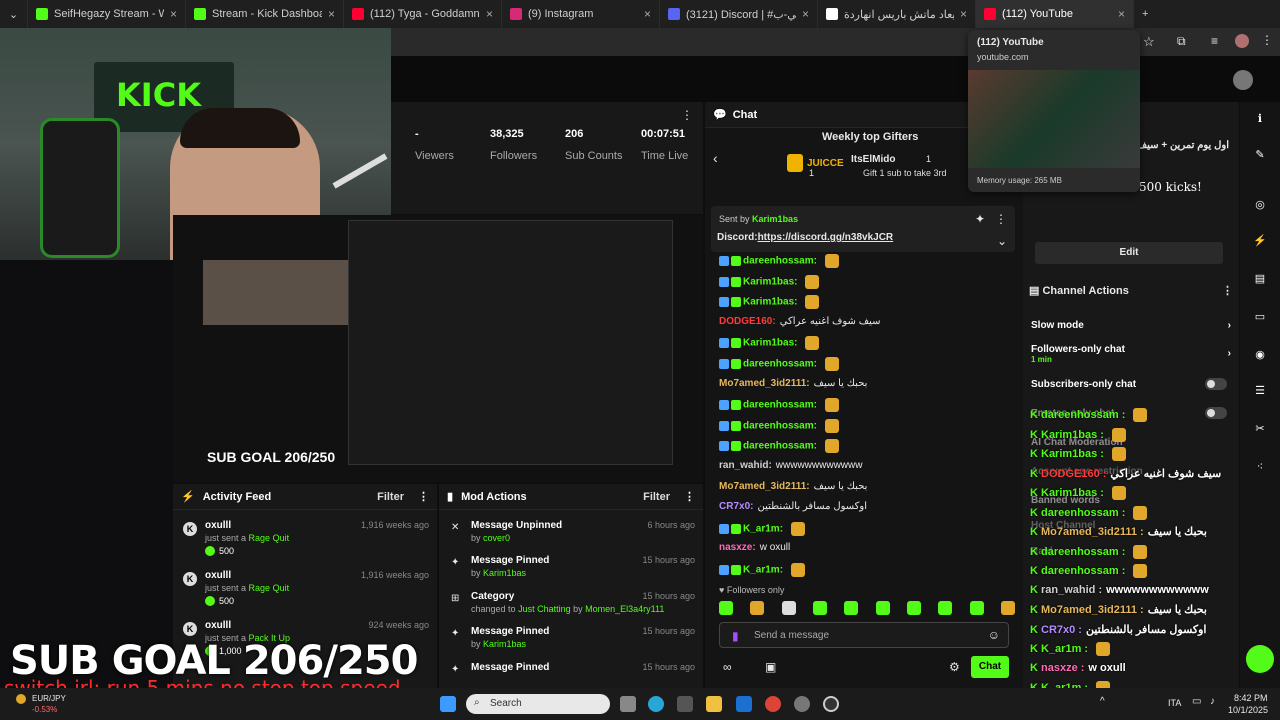 The image size is (1280, 720). I want to click on tray-chevron-icon: ^, so click(1102, 701).